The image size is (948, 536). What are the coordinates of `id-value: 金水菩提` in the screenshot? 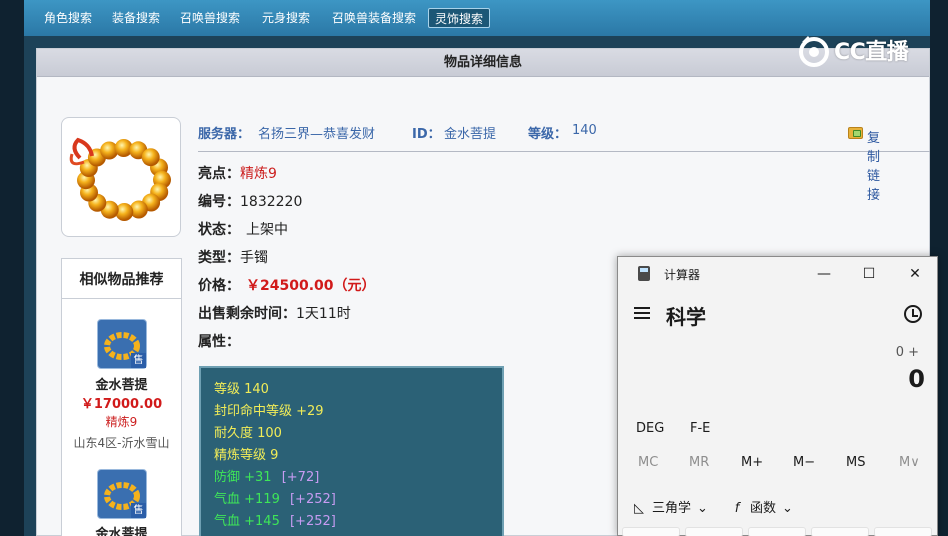 It's located at (470, 134).